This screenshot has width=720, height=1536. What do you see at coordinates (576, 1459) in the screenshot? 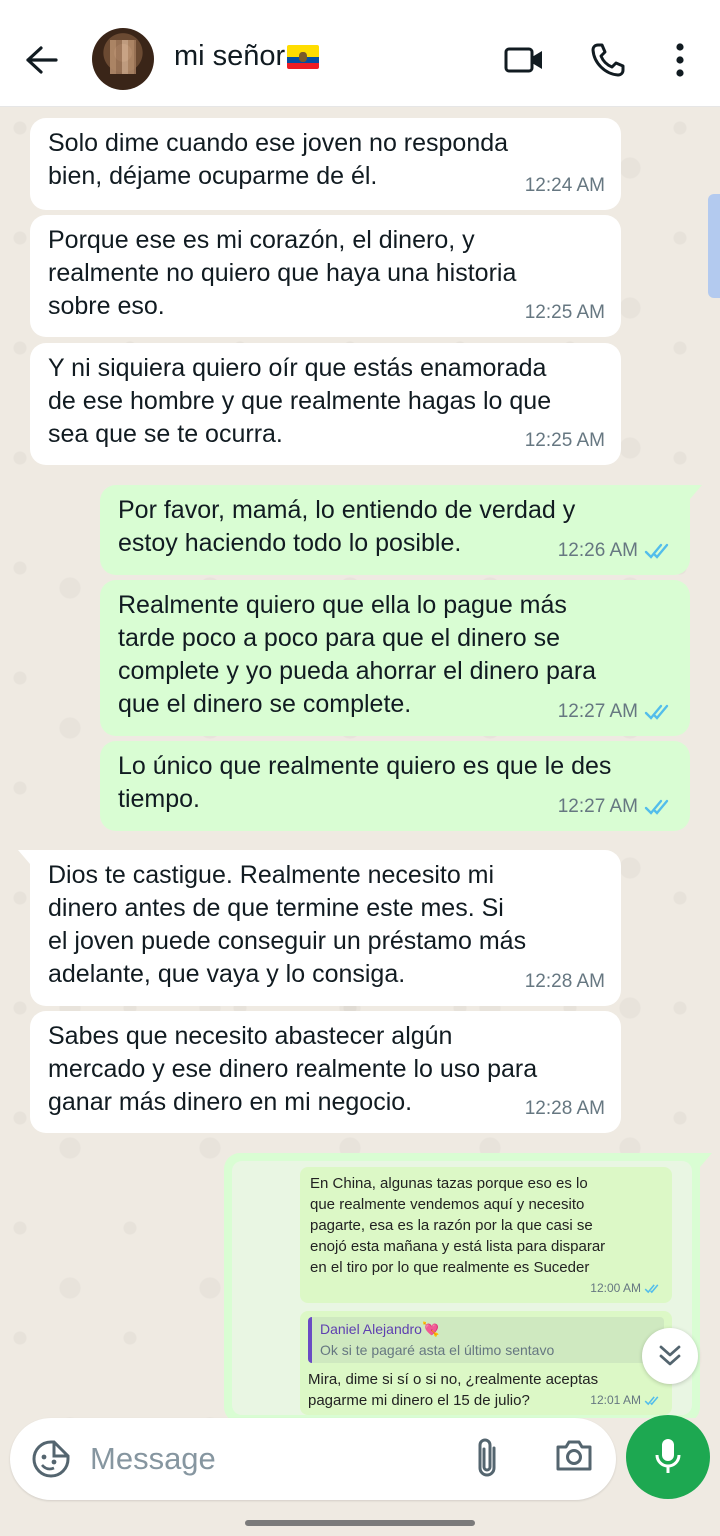
I see `camera-icon` at bounding box center [576, 1459].